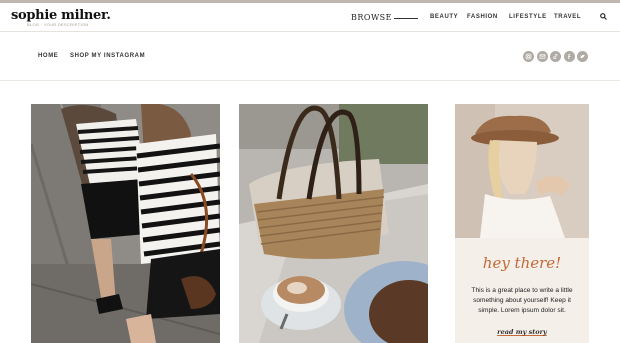 The image size is (620, 343). I want to click on secondary-nav: HOME SHOP MY INSTAGRAM, so click(310, 57).